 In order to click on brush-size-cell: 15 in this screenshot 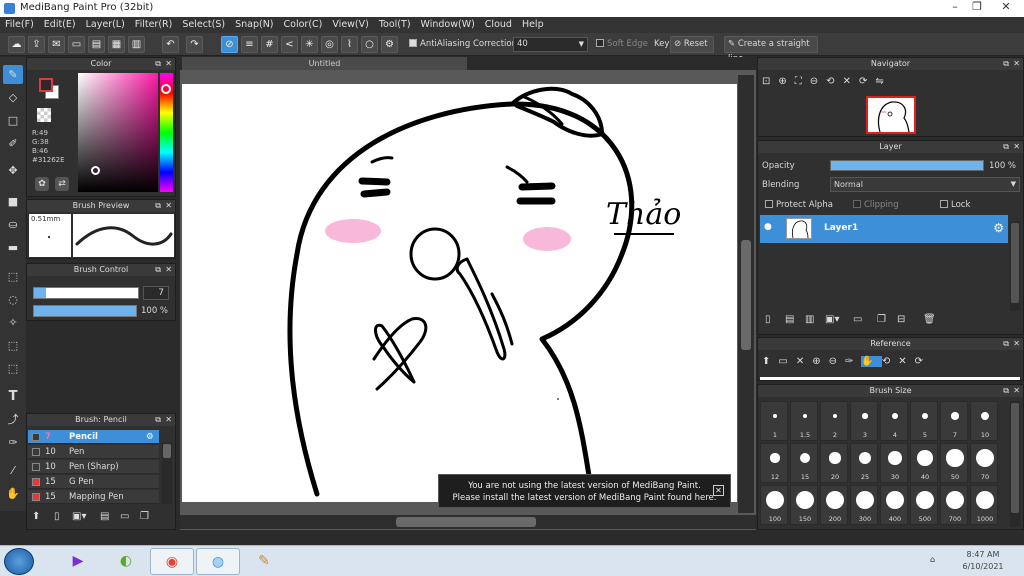, I will do `click(804, 463)`.